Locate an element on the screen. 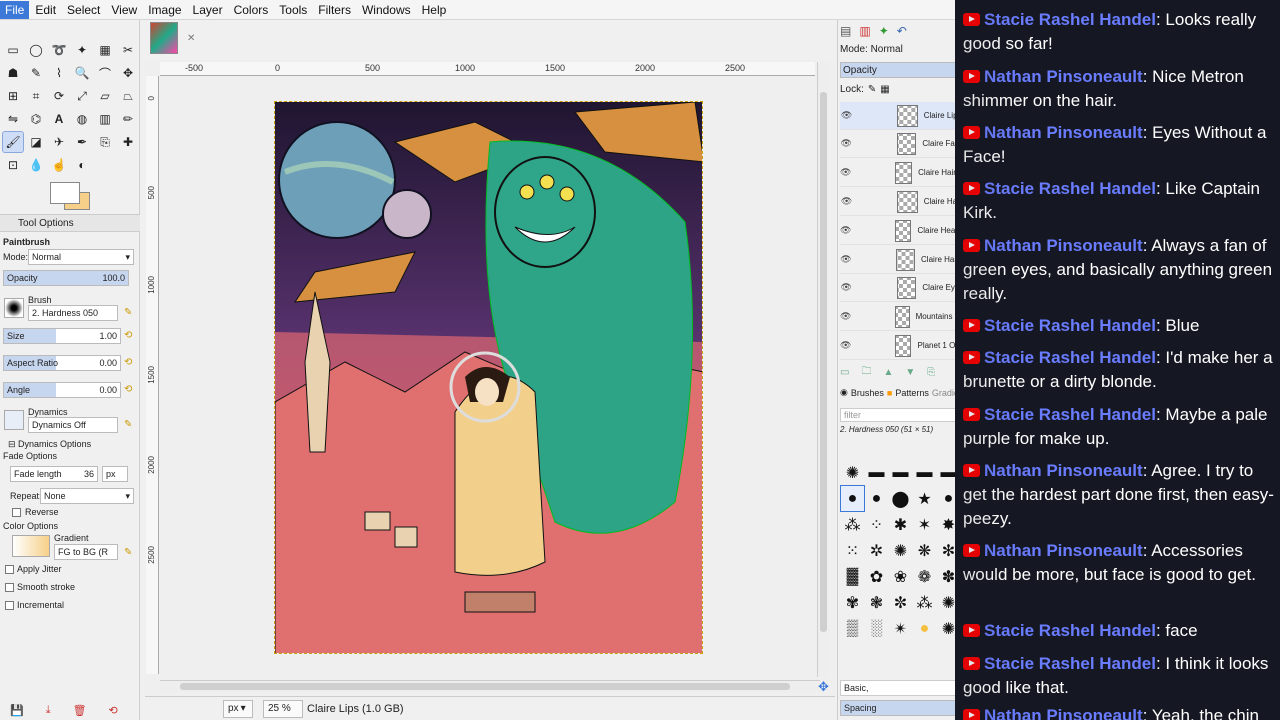 Image resolution: width=1280 pixels, height=720 pixels. ruler-vertical: 0 500 1000 1500 2000 2500 is located at coordinates (152, 375).